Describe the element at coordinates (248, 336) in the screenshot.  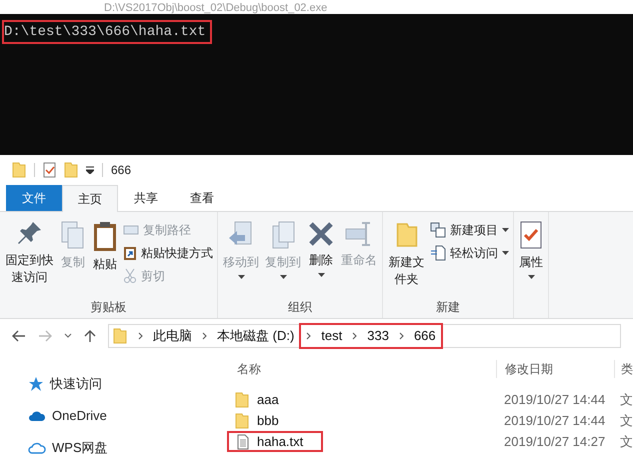
I see `breadcrumb: 本地磁盘 (D:)` at that location.